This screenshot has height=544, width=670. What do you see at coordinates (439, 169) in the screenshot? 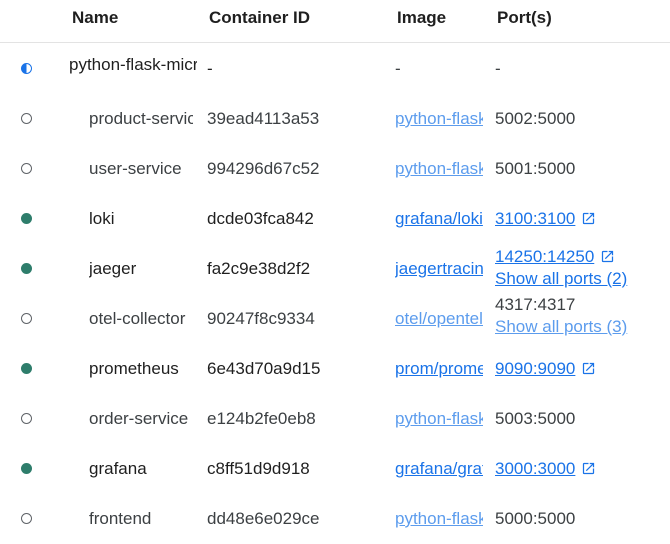
I see `container-image-link: python-flask-microservices-user-service` at bounding box center [439, 169].